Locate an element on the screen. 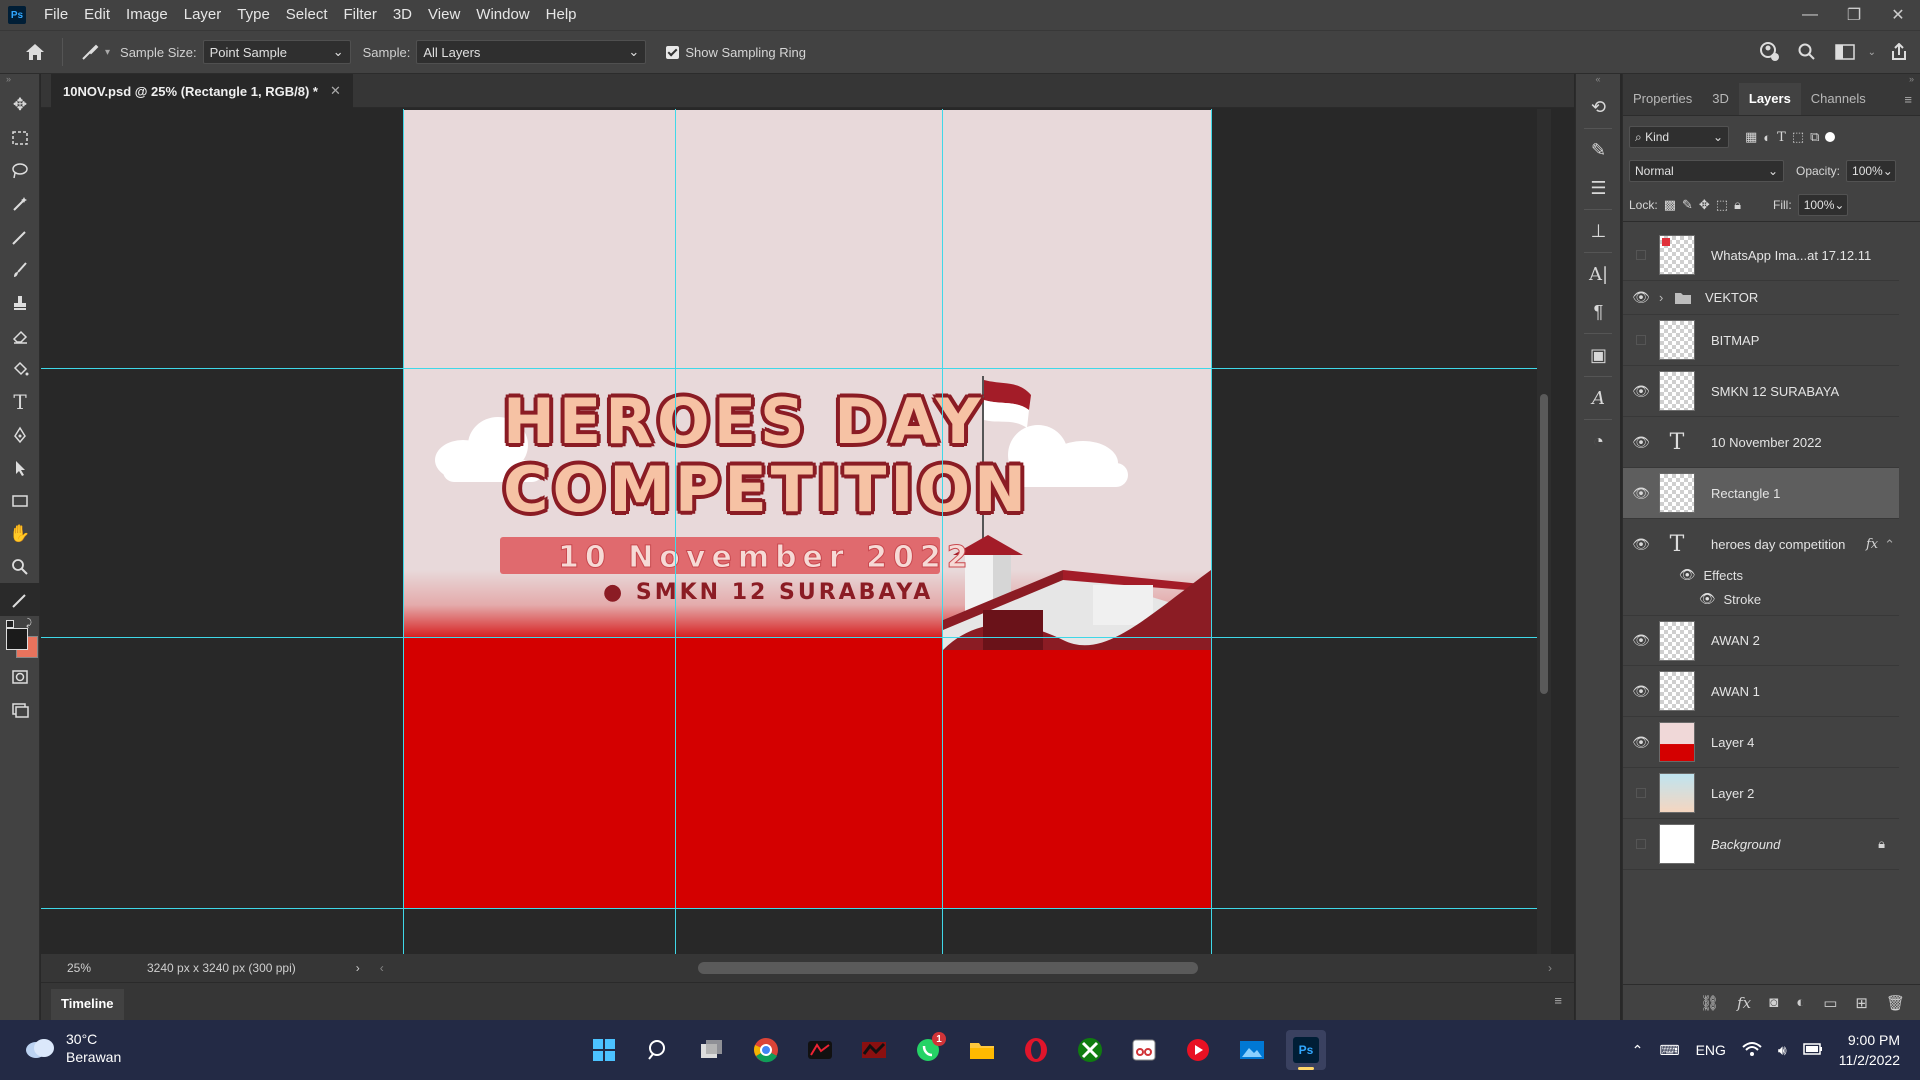 This screenshot has height=1080, width=1920. opera-icon is located at coordinates (1036, 1050).